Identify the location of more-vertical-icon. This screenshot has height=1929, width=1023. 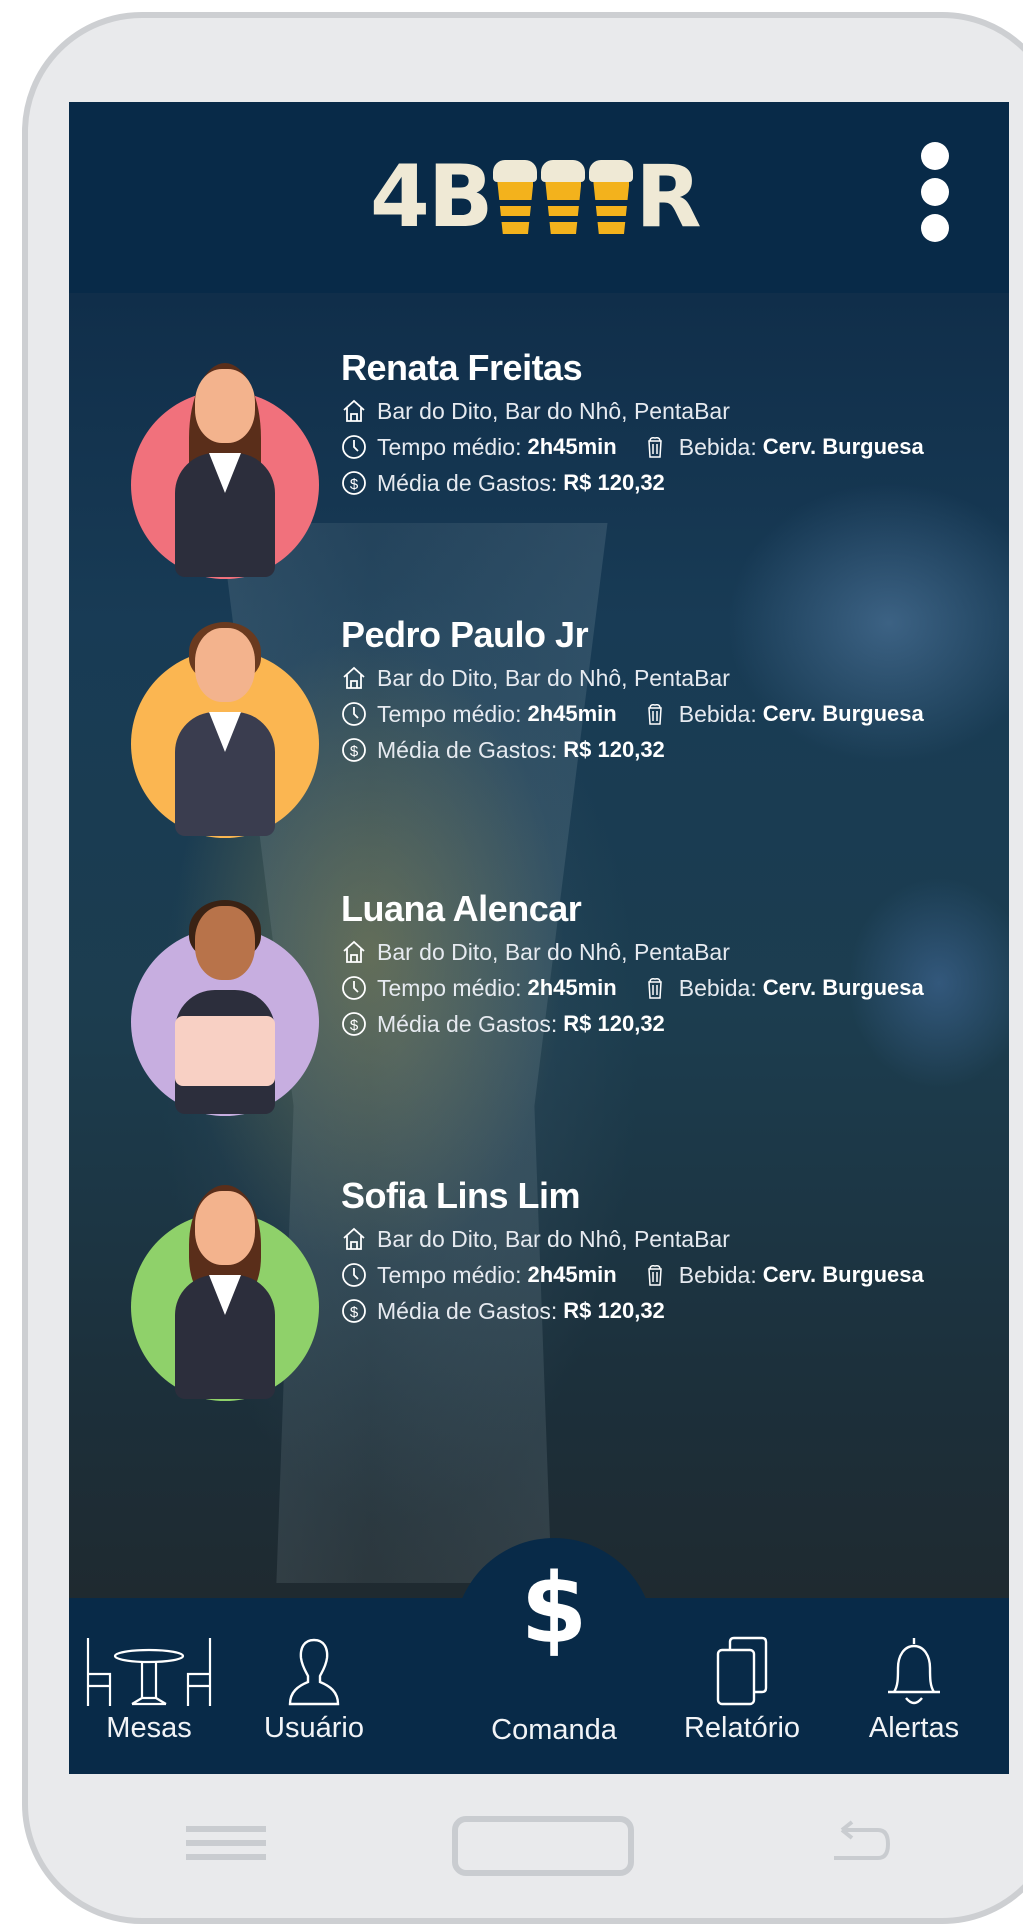
(936, 192).